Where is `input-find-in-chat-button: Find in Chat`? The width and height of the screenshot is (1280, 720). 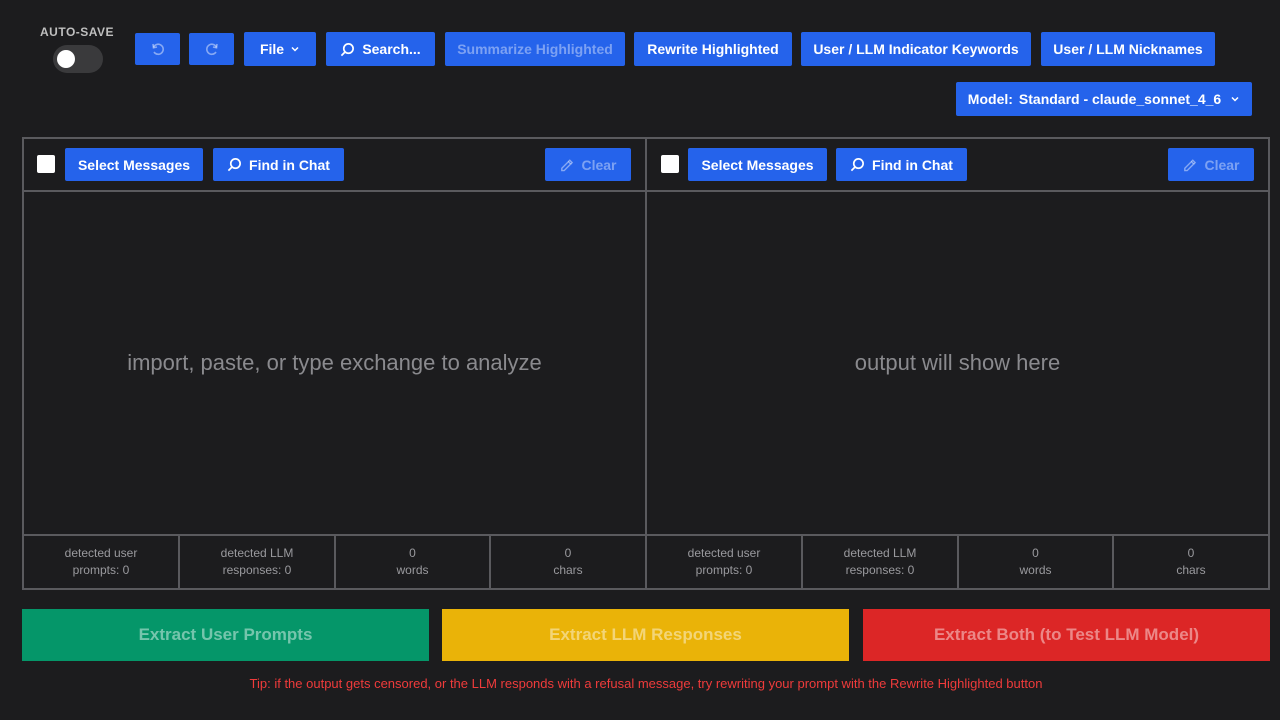
input-find-in-chat-button: Find in Chat is located at coordinates (278, 164).